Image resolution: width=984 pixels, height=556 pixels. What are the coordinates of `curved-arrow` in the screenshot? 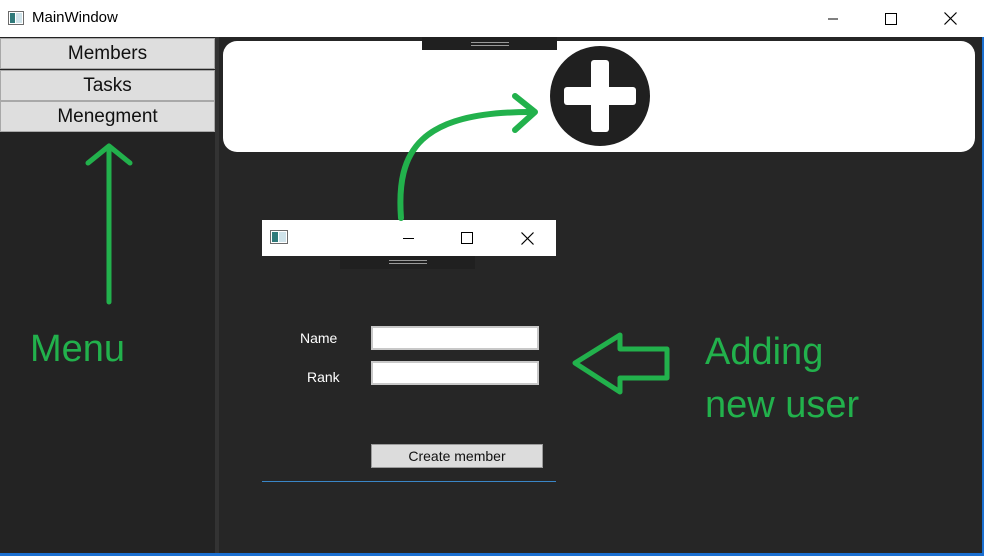 It's located at (467, 157).